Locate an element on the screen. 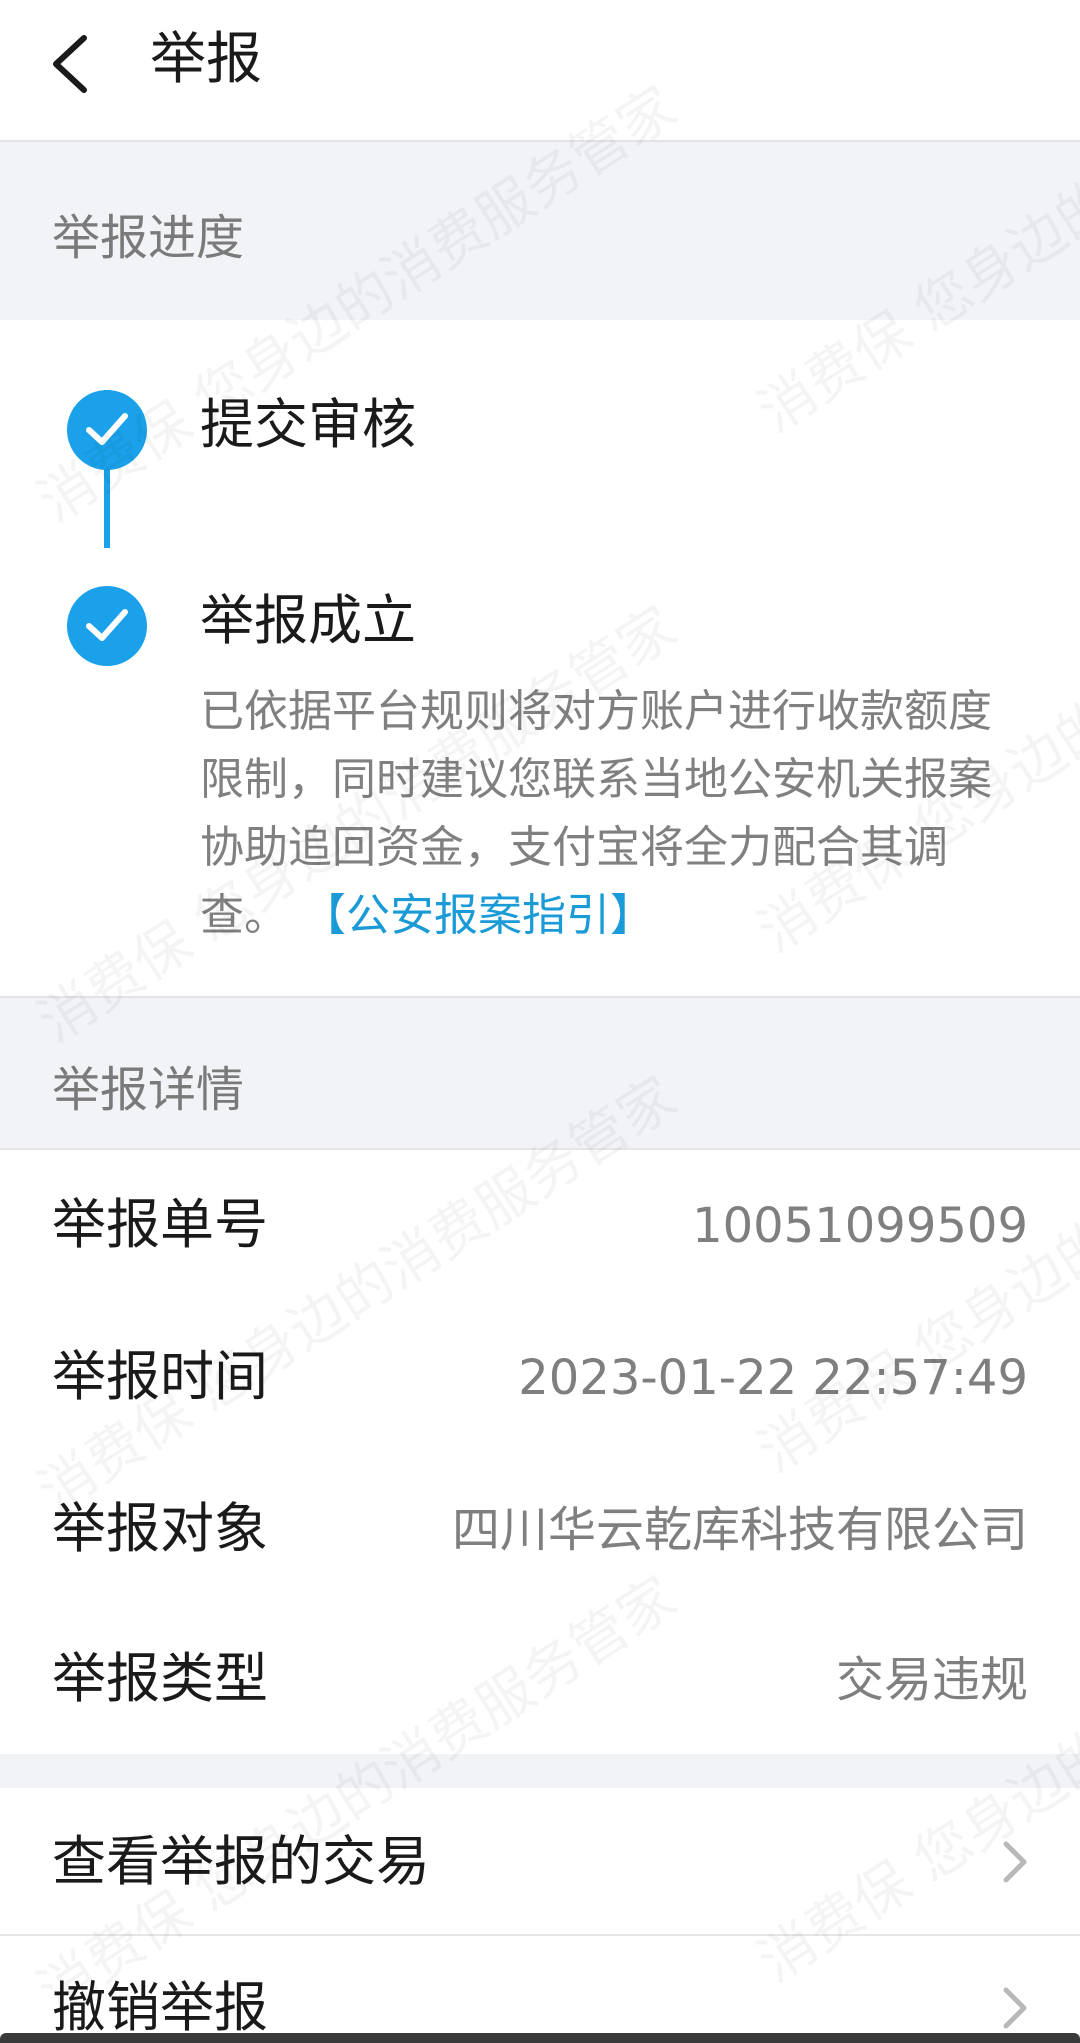  step-label-submit: 提交审核 is located at coordinates (308, 424).